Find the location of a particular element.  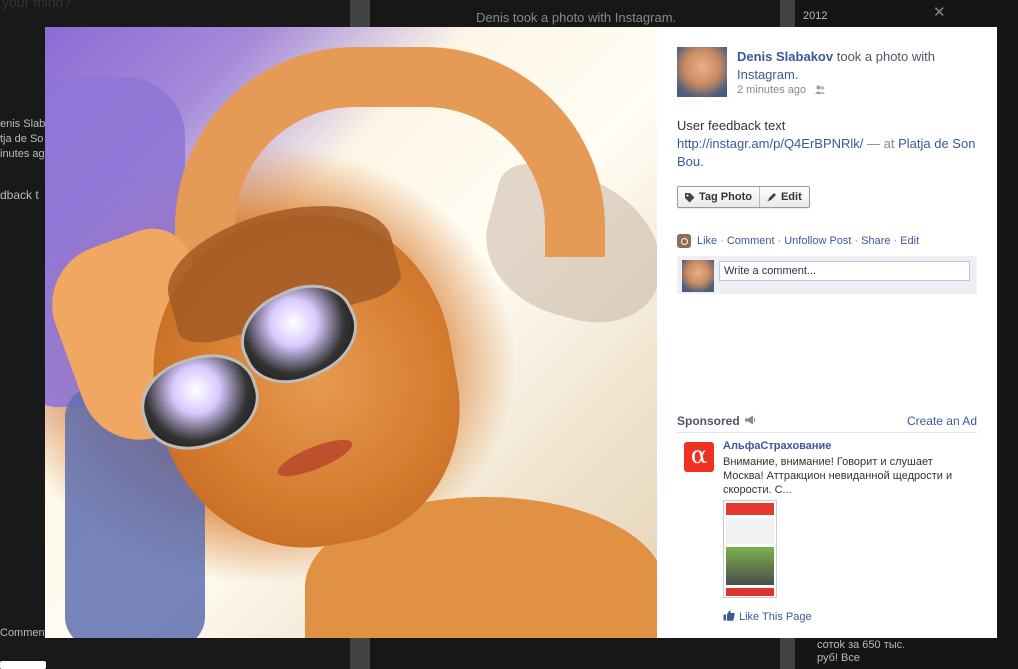

author-name-link: Denis Slabakov is located at coordinates (785, 56).